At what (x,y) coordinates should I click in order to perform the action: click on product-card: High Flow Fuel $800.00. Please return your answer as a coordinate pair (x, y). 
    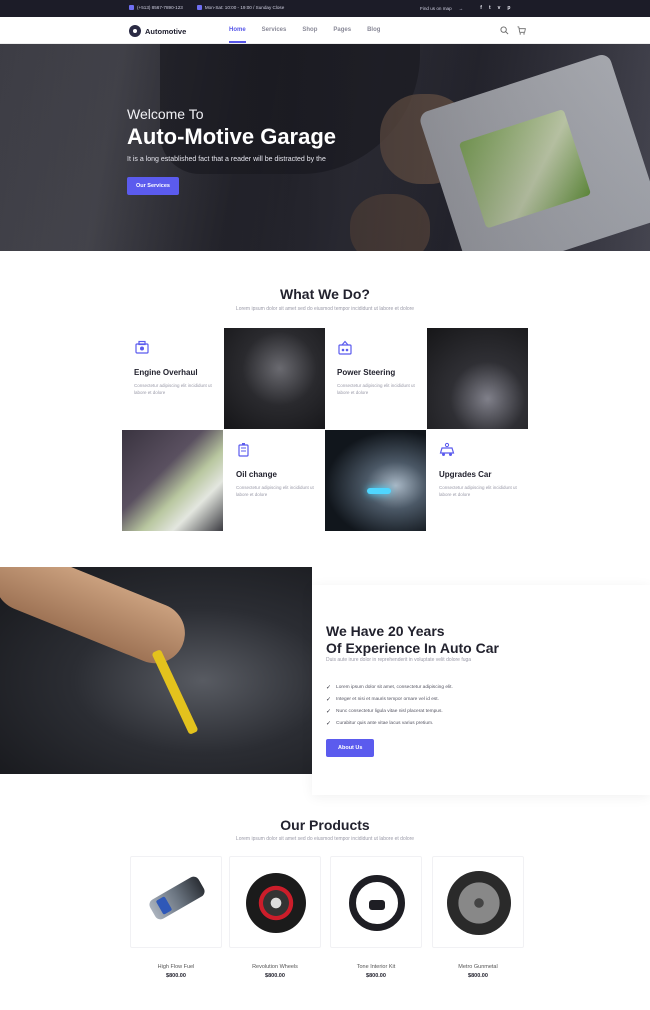
    Looking at the image, I should click on (176, 917).